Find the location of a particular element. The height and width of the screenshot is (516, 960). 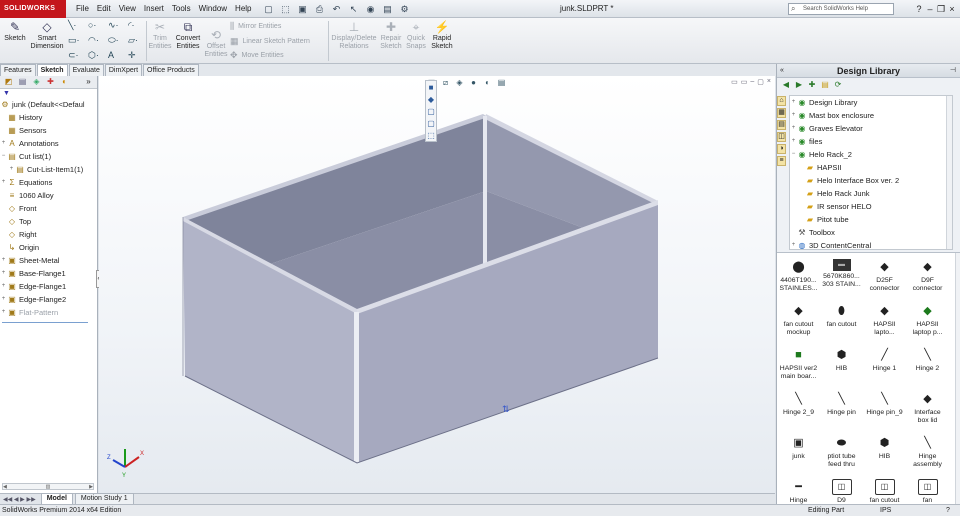

status-help-icon: ? is located at coordinates (948, 510).